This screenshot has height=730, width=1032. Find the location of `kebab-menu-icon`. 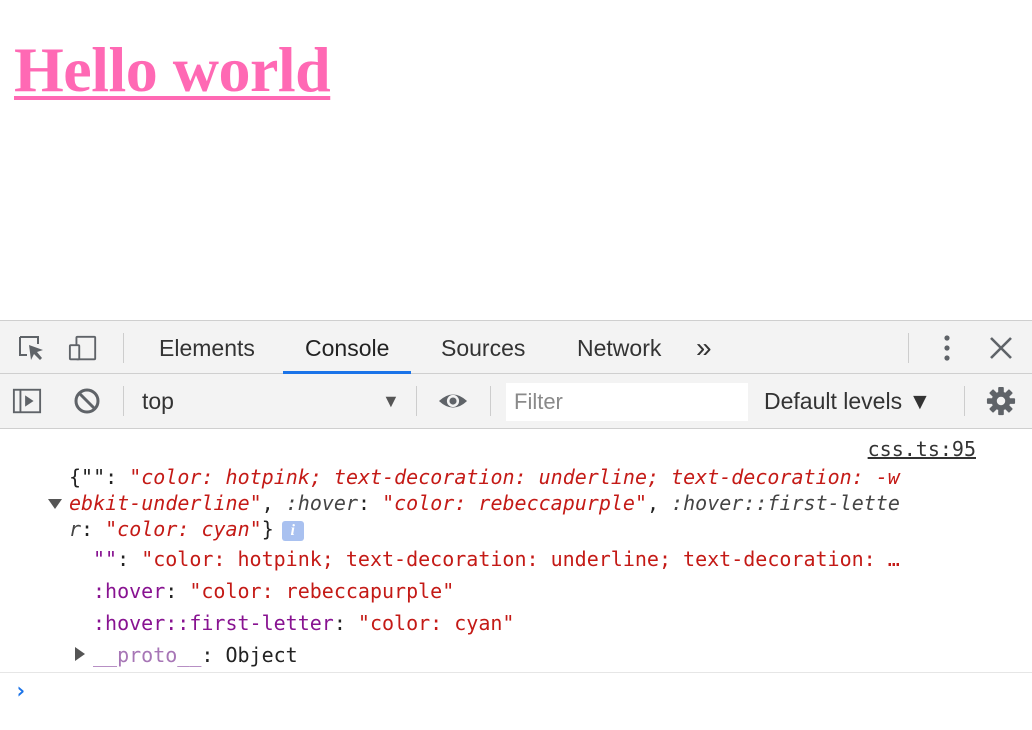

kebab-menu-icon is located at coordinates (947, 348).